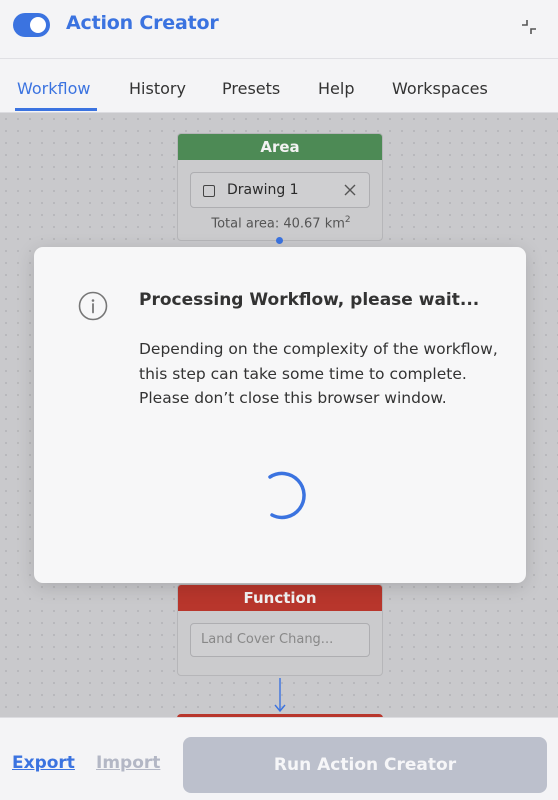 The height and width of the screenshot is (800, 558). Describe the element at coordinates (263, 190) in the screenshot. I see `drawing-label: Drawing 1` at that location.